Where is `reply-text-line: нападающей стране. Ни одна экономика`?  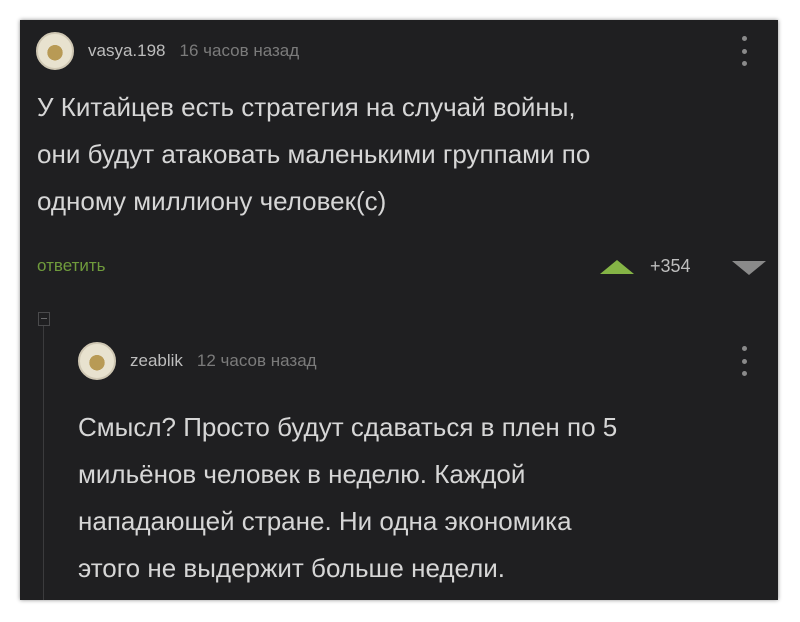 reply-text-line: нападающей стране. Ни одна экономика is located at coordinates (325, 521).